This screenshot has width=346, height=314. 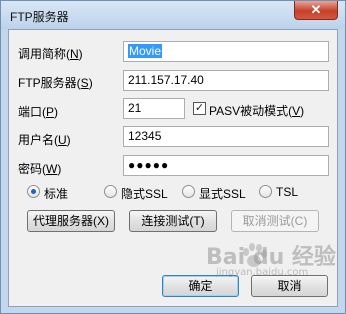 I want to click on user-label-key: U, so click(x=62, y=140).